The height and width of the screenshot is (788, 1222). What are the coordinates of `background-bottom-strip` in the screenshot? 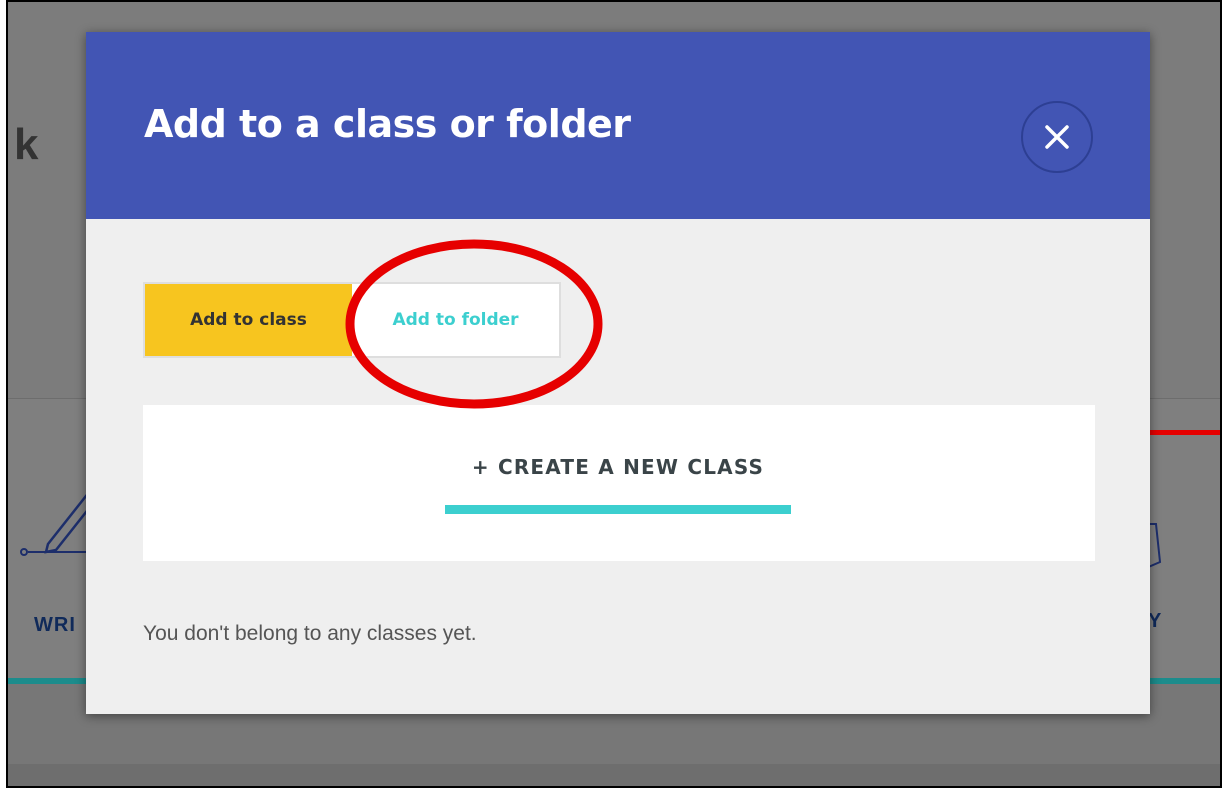 It's located at (614, 775).